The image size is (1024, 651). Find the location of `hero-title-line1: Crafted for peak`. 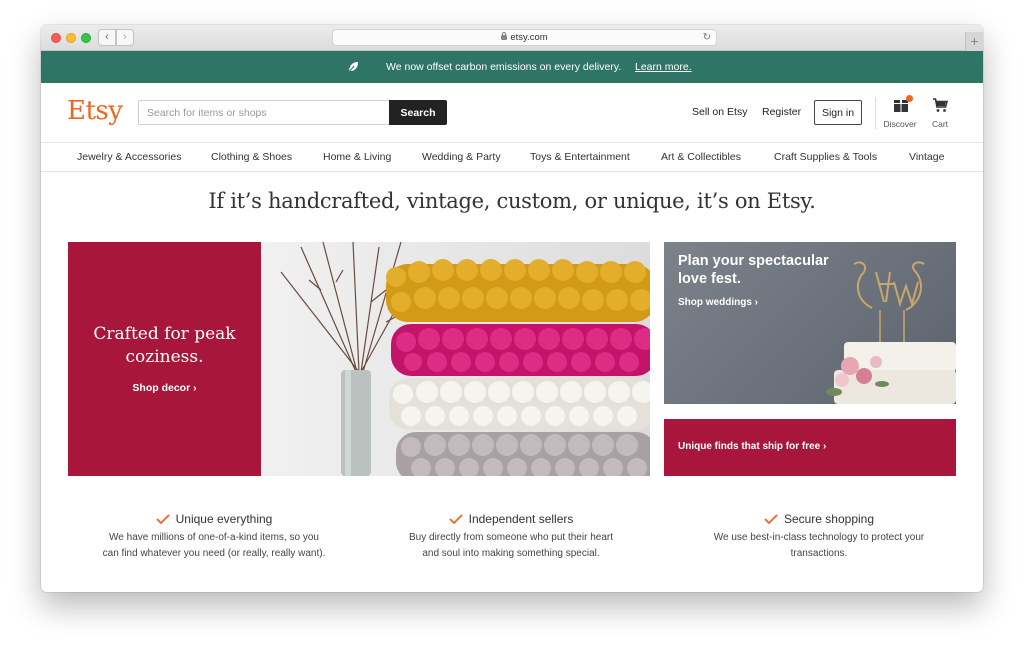

hero-title-line1: Crafted for peak is located at coordinates (164, 334).